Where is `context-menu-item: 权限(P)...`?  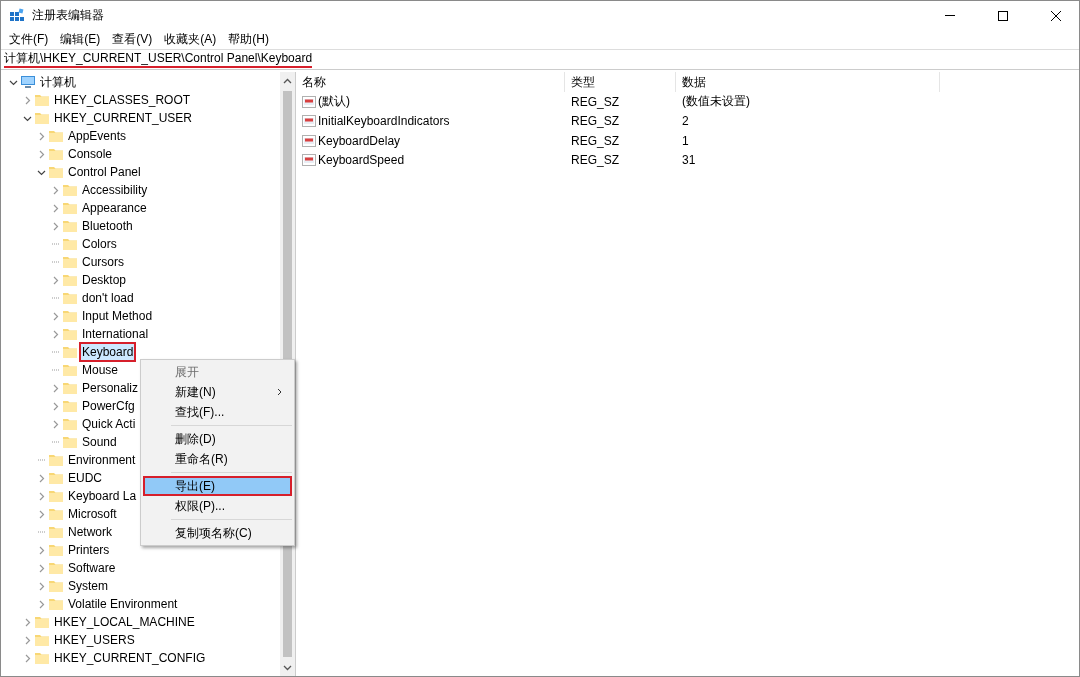 context-menu-item: 权限(P)... is located at coordinates (217, 506).